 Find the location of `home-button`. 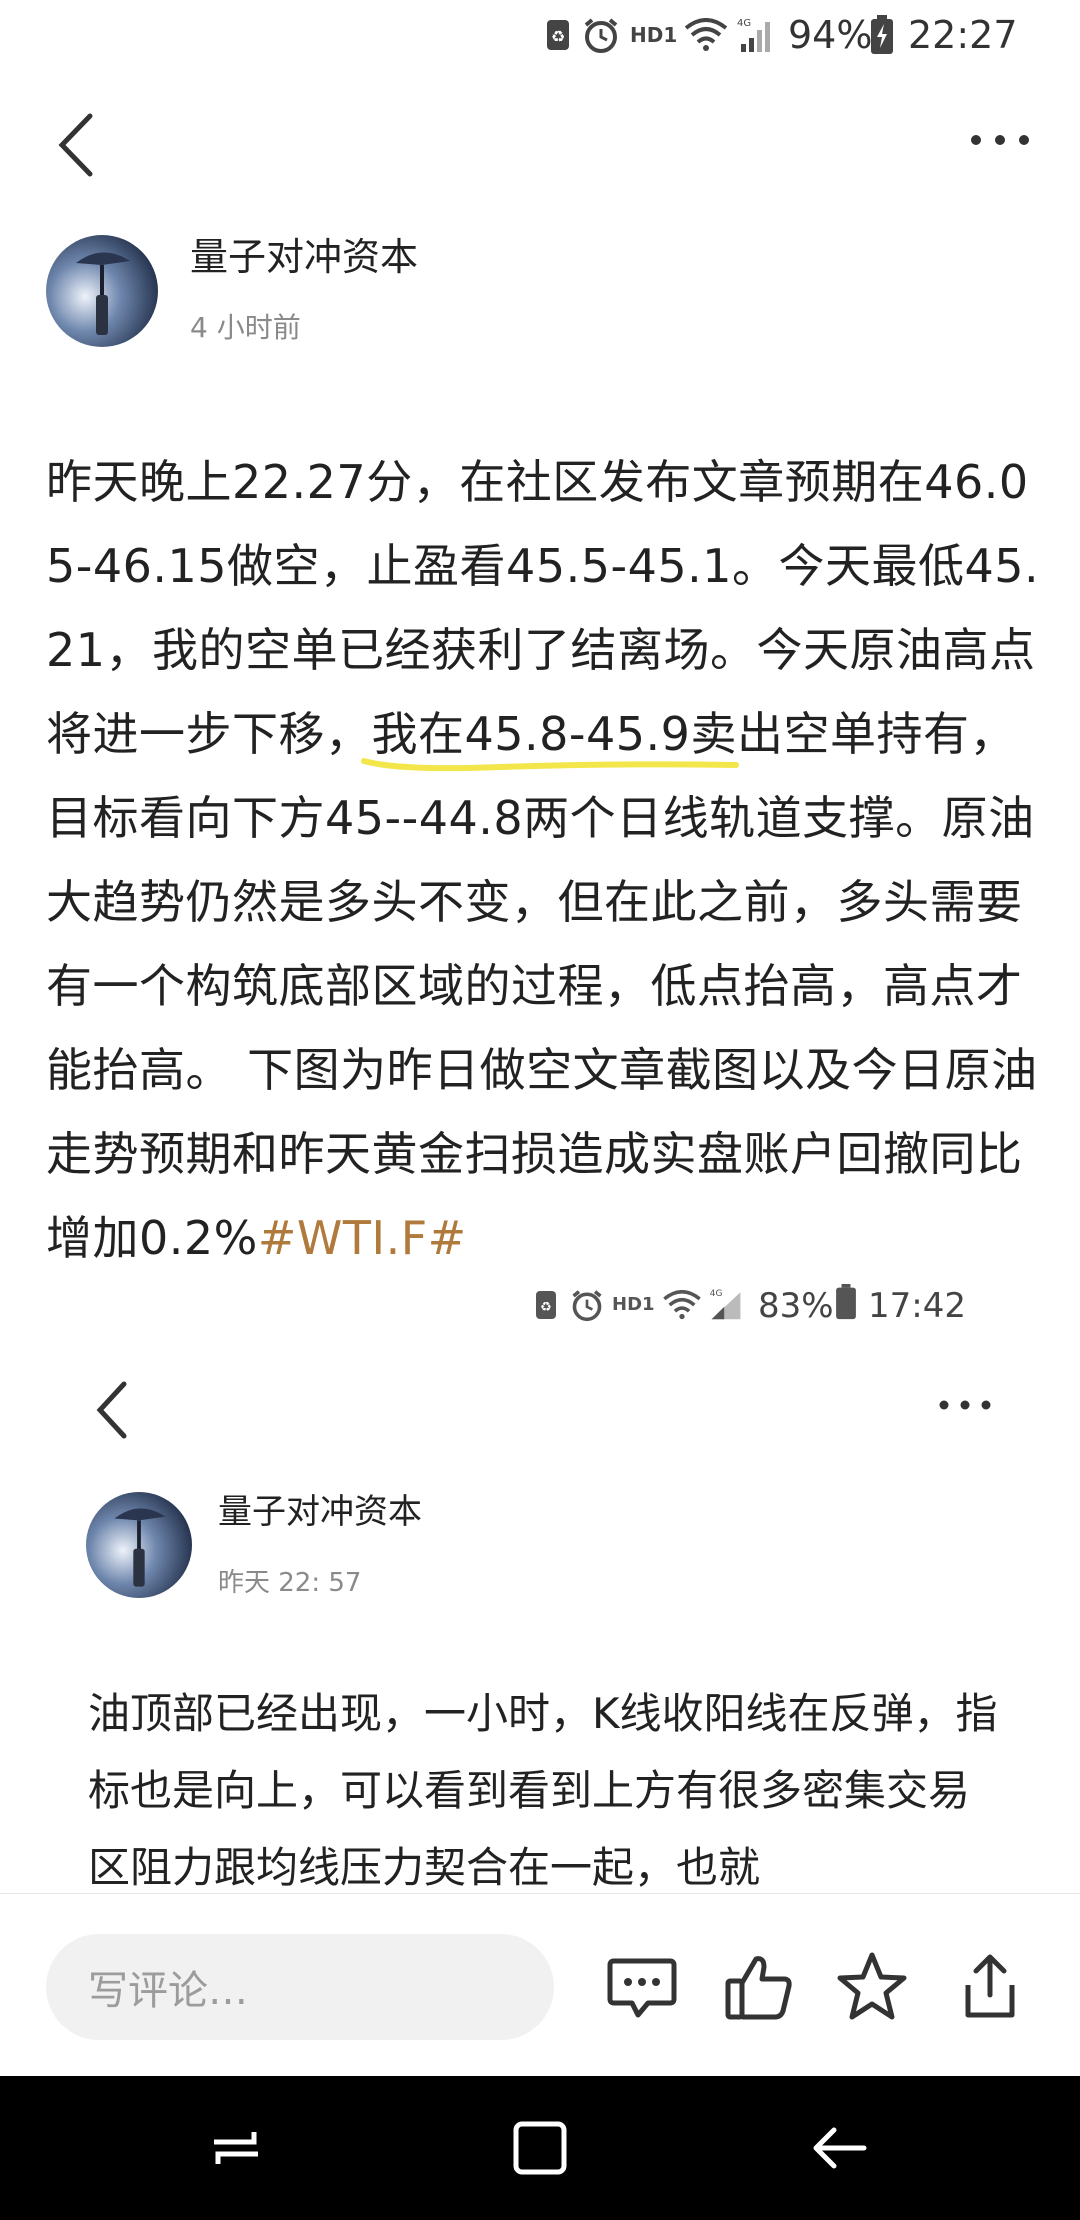

home-button is located at coordinates (540, 2148).